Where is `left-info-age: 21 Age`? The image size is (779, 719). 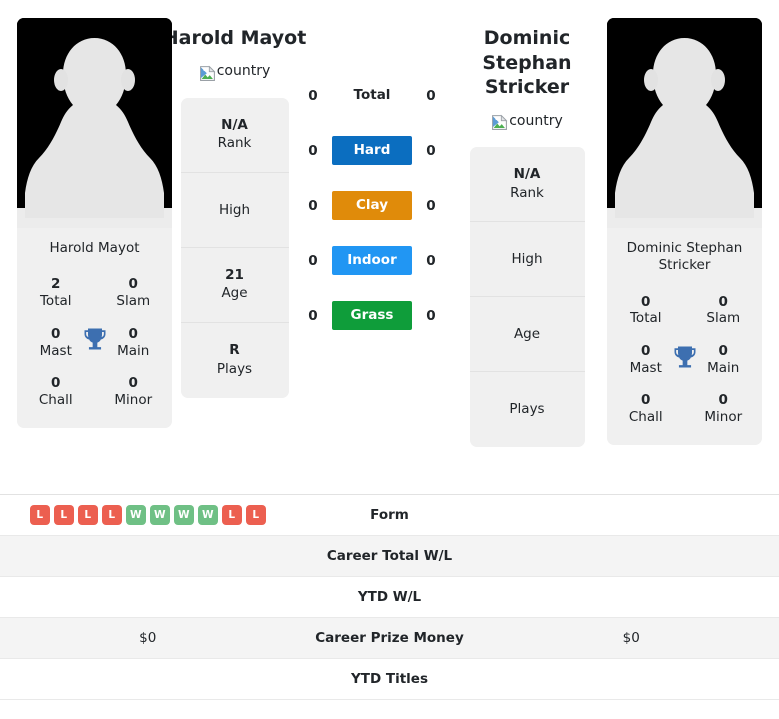
left-info-age: 21 Age is located at coordinates (234, 285).